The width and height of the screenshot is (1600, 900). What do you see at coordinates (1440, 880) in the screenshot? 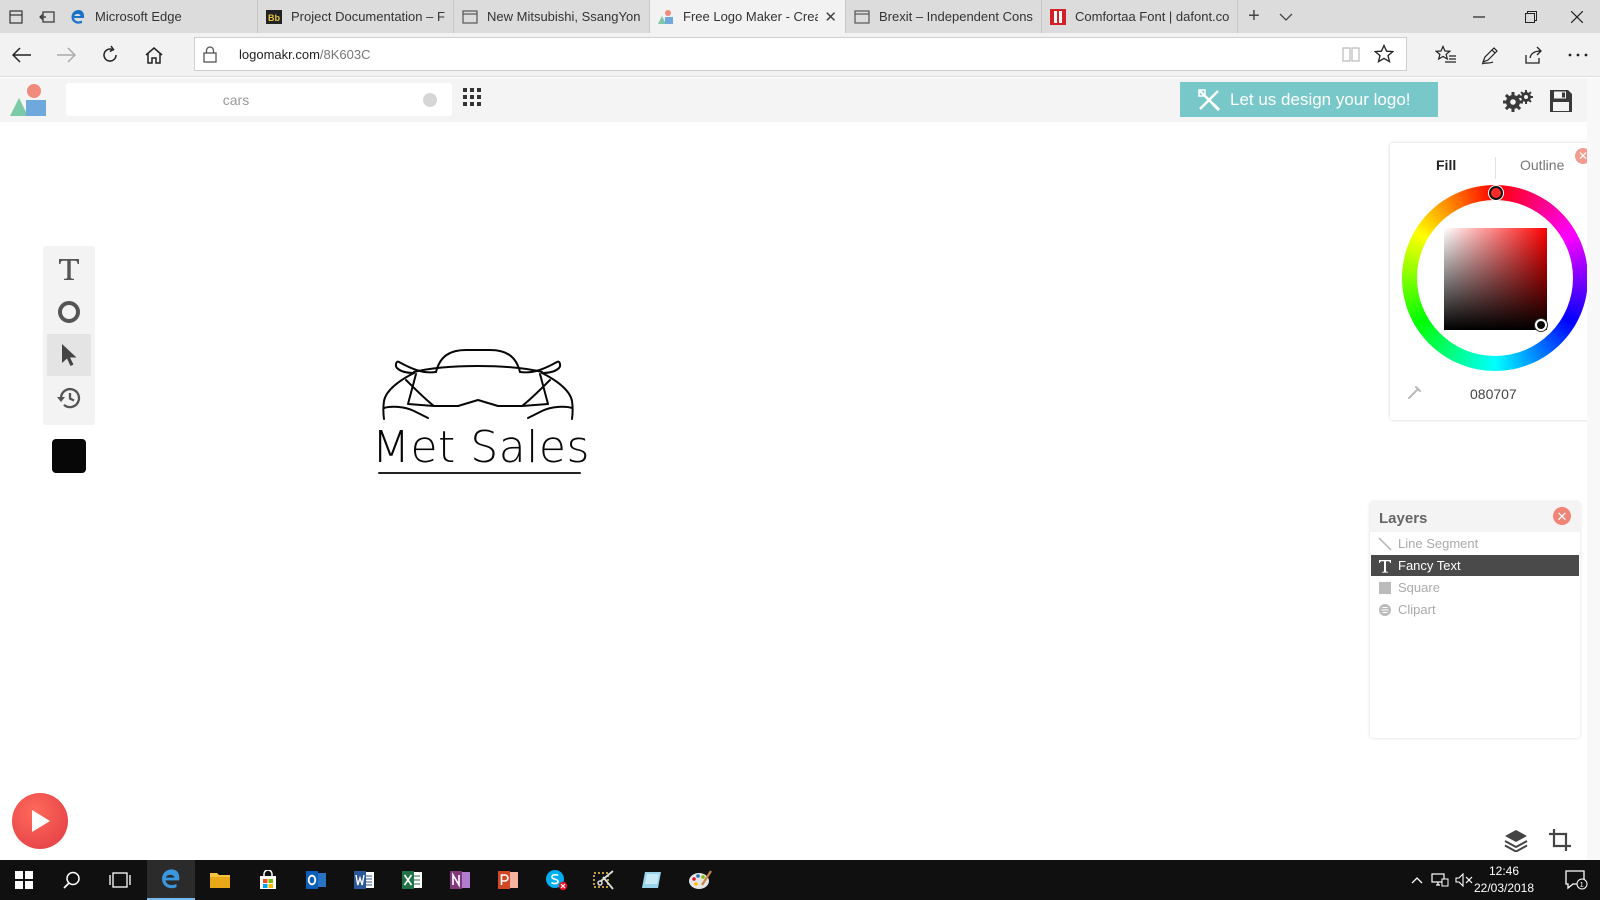
I see `network-icon` at bounding box center [1440, 880].